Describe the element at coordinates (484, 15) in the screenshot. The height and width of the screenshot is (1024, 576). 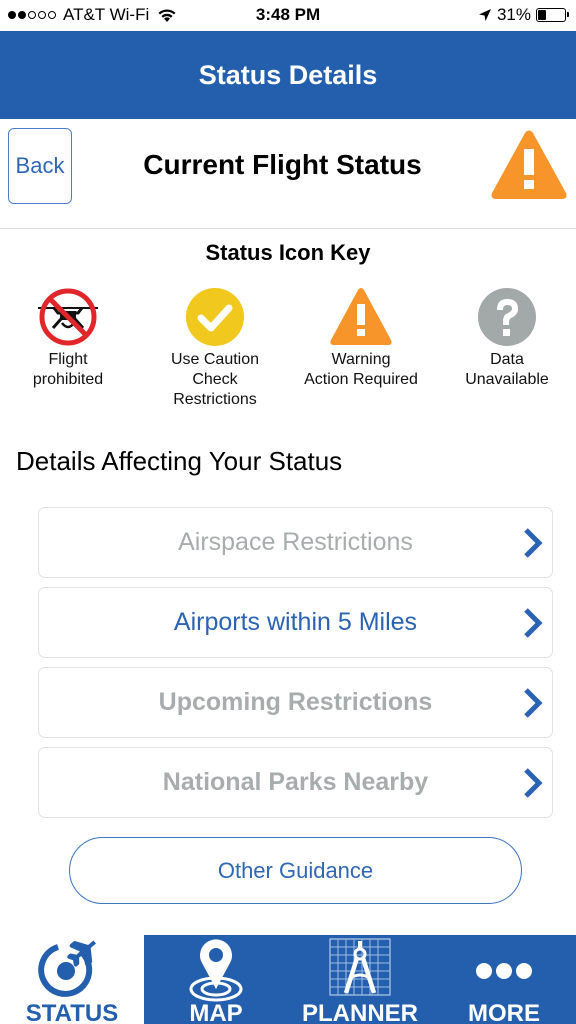
I see `location-arrow-icon` at that location.